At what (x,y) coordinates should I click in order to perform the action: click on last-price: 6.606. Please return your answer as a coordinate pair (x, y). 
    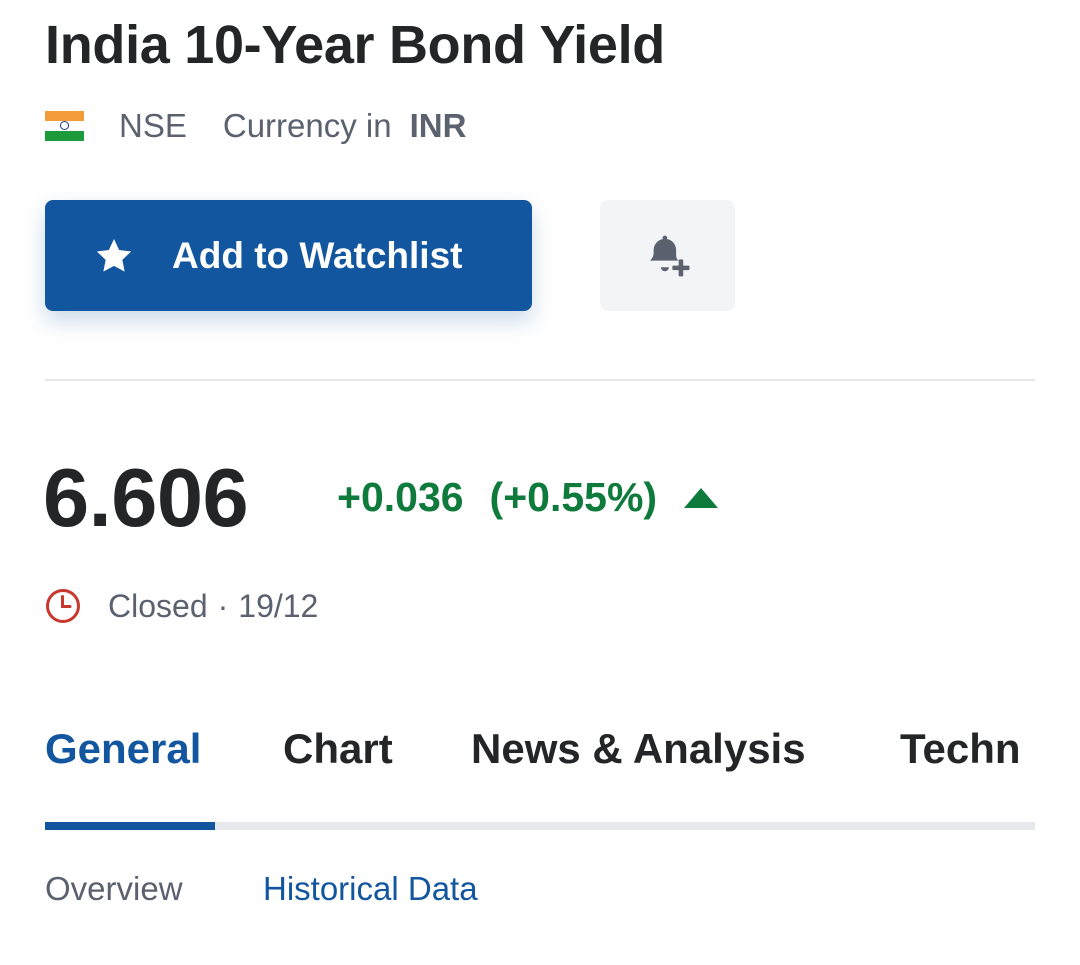
    Looking at the image, I should click on (146, 497).